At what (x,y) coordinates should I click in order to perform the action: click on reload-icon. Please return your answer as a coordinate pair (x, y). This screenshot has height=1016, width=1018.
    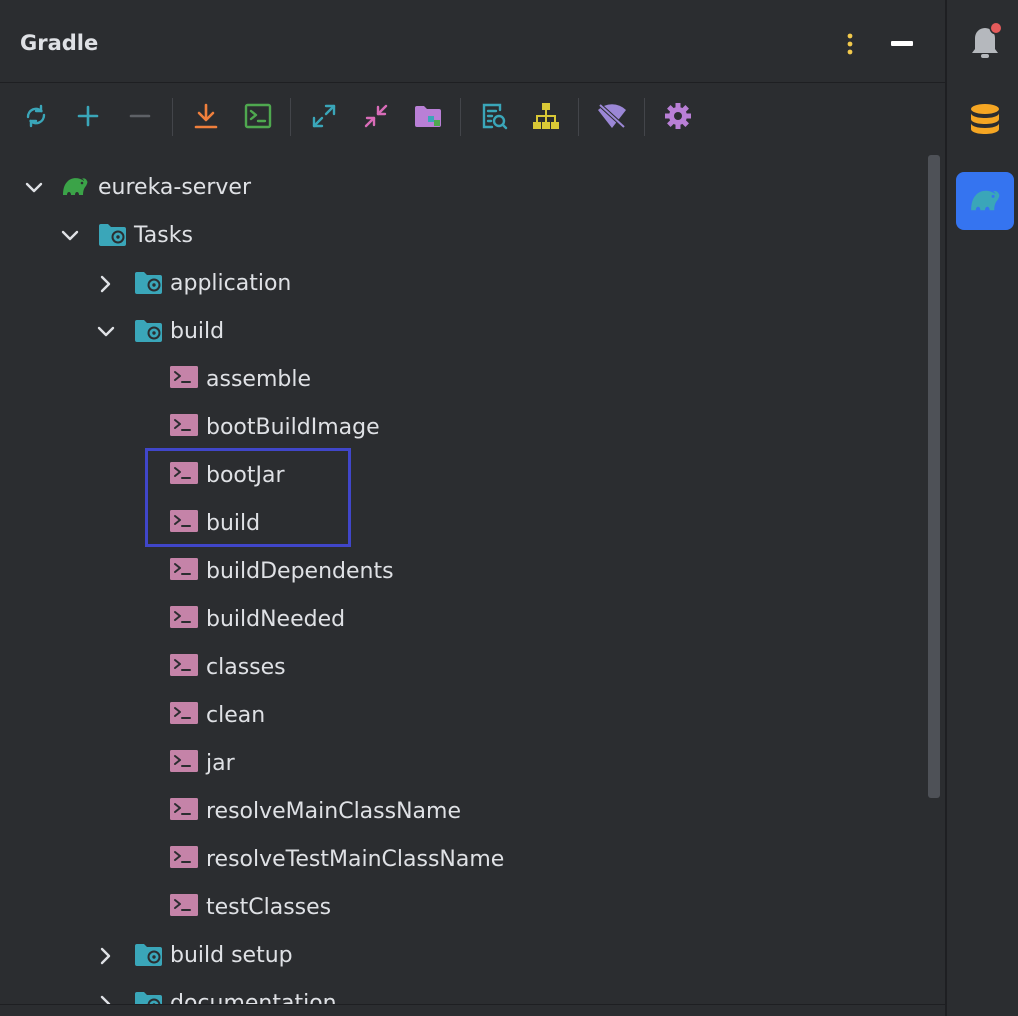
    Looking at the image, I should click on (36, 116).